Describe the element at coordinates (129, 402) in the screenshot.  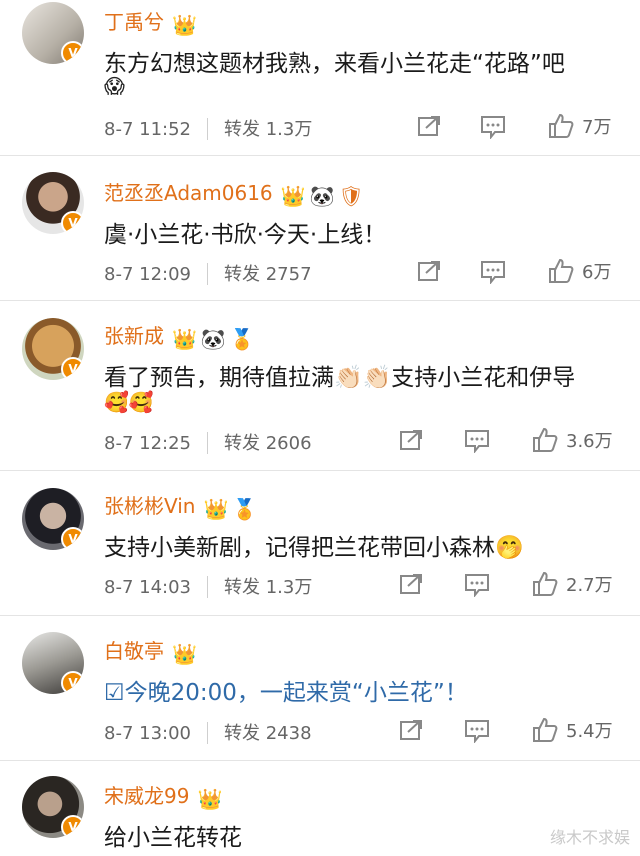
I see `emoji-line: 🥰🥰` at that location.